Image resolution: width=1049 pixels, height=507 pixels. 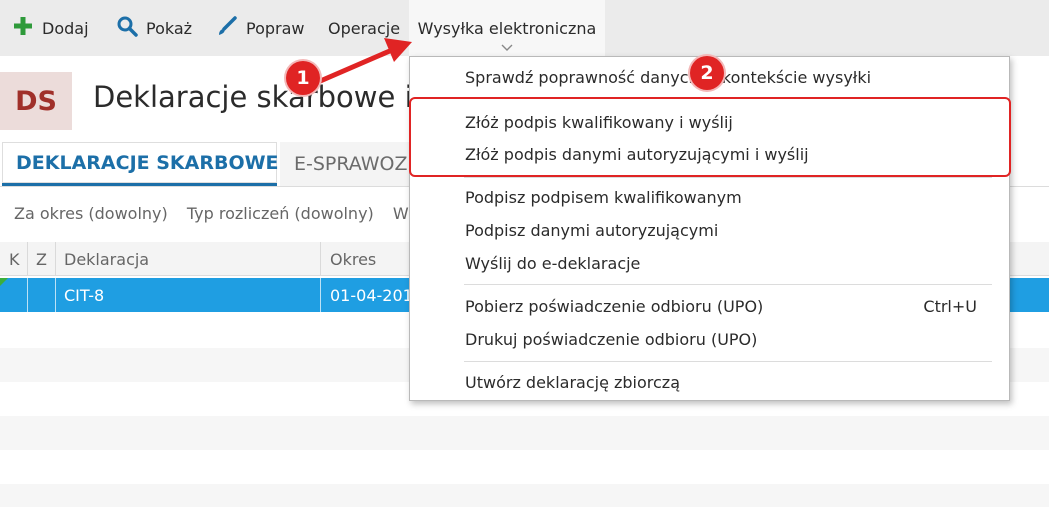 What do you see at coordinates (552, 263) in the screenshot?
I see `menu-item-send-e-declaration: Wyślij do e-deklaracje` at bounding box center [552, 263].